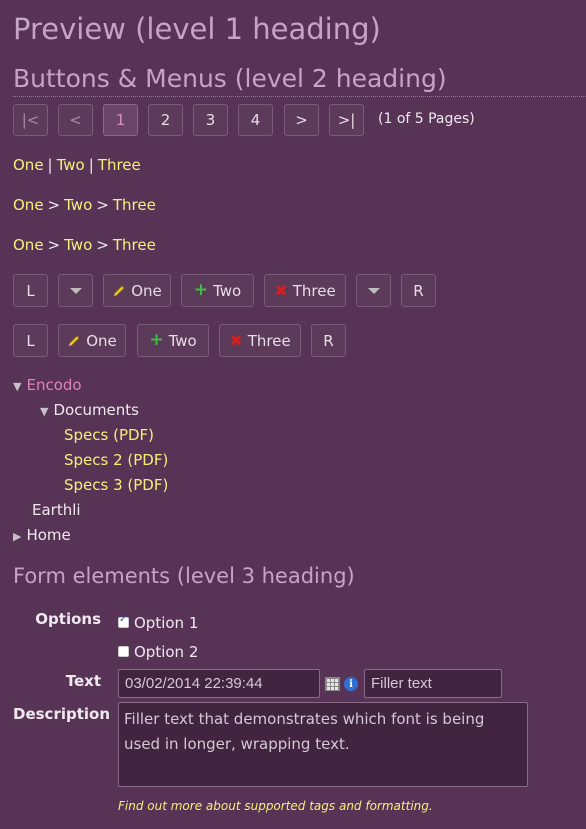 The height and width of the screenshot is (829, 586). Describe the element at coordinates (197, 29) in the screenshot. I see `page-title: Preview (level 1 heading)` at that location.